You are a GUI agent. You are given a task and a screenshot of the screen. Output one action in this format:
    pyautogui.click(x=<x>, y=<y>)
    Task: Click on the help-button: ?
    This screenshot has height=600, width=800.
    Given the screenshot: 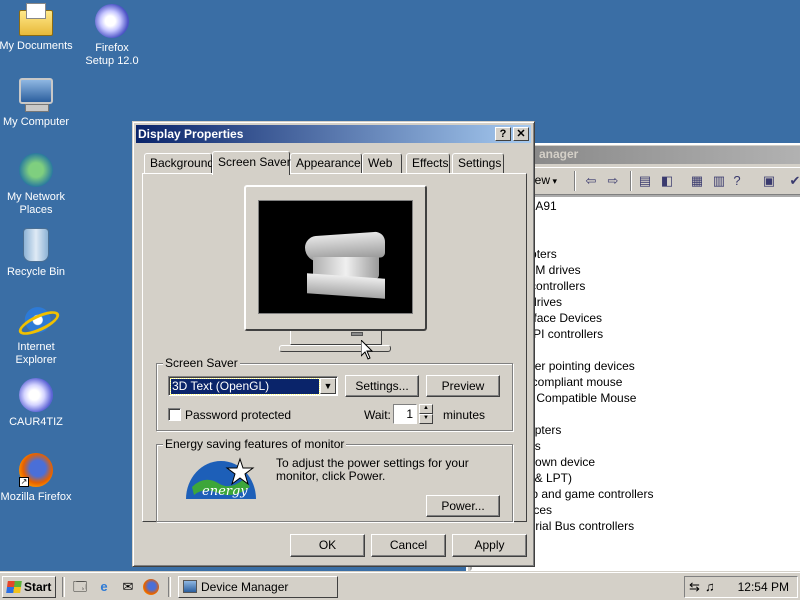 What is the action you would take?
    pyautogui.click(x=503, y=134)
    